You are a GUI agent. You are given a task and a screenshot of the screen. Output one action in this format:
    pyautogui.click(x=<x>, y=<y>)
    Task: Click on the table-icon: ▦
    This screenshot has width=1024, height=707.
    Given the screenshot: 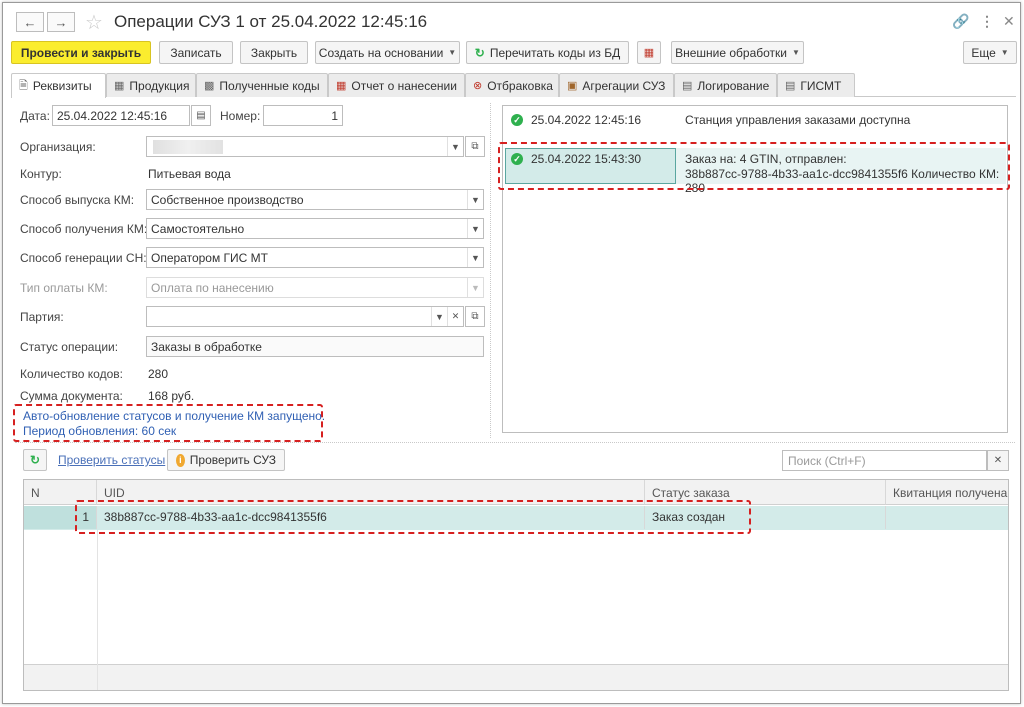 What is the action you would take?
    pyautogui.click(x=119, y=86)
    